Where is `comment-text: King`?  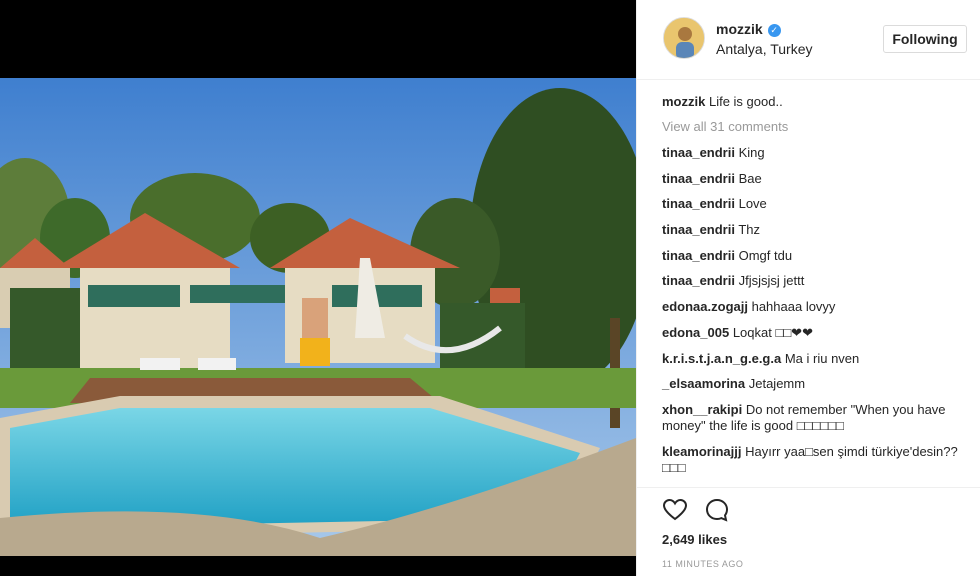
comment-text: King is located at coordinates (751, 152).